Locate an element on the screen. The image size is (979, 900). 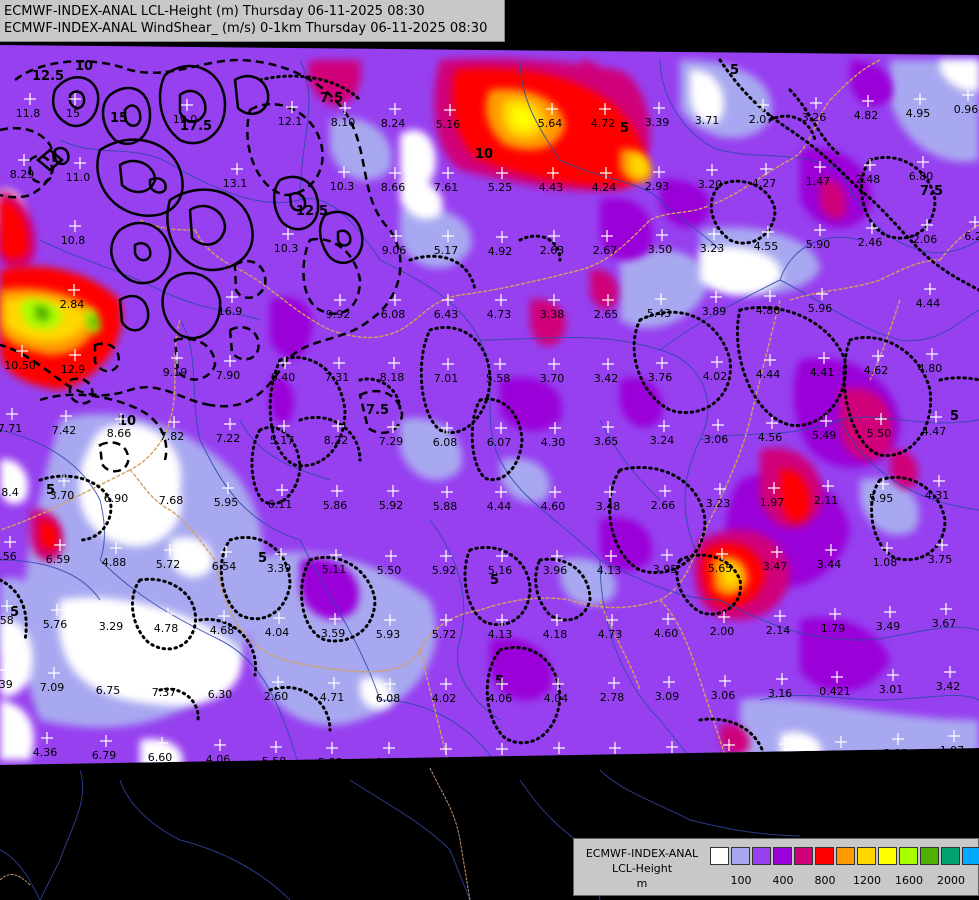
value-label: 4.18 is located at coordinates (670, 761).